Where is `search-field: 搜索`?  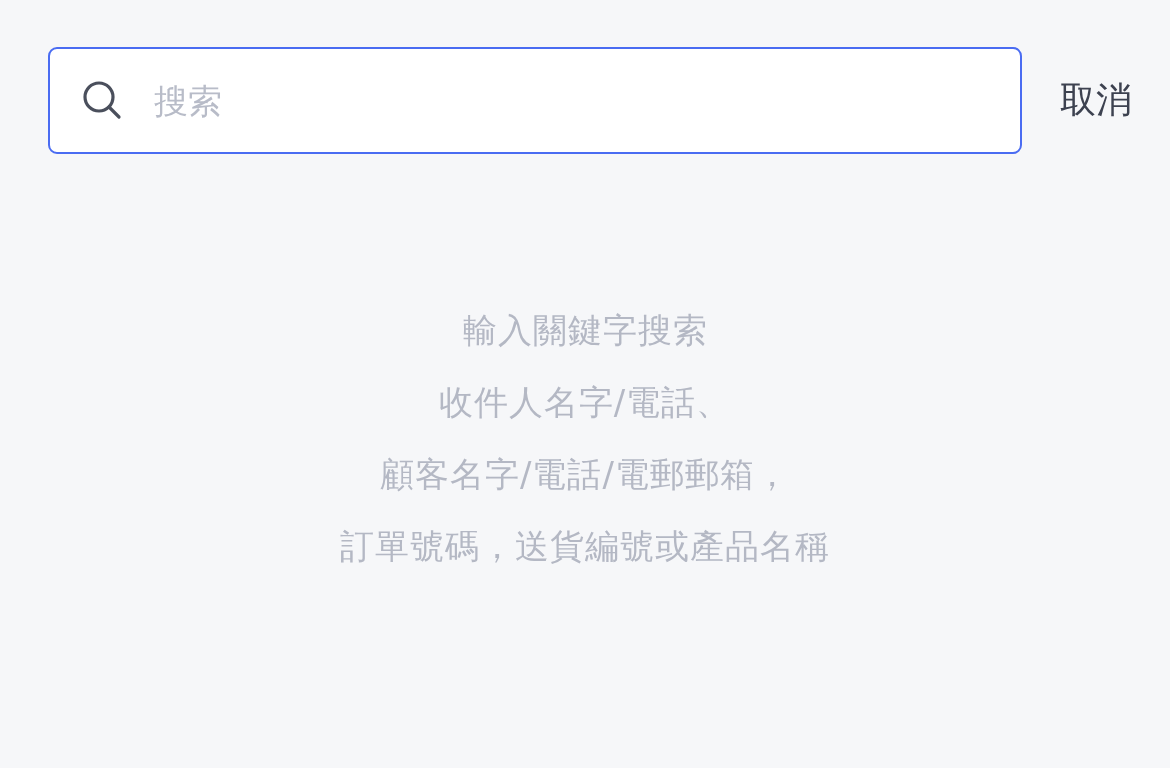
search-field: 搜索 is located at coordinates (535, 100).